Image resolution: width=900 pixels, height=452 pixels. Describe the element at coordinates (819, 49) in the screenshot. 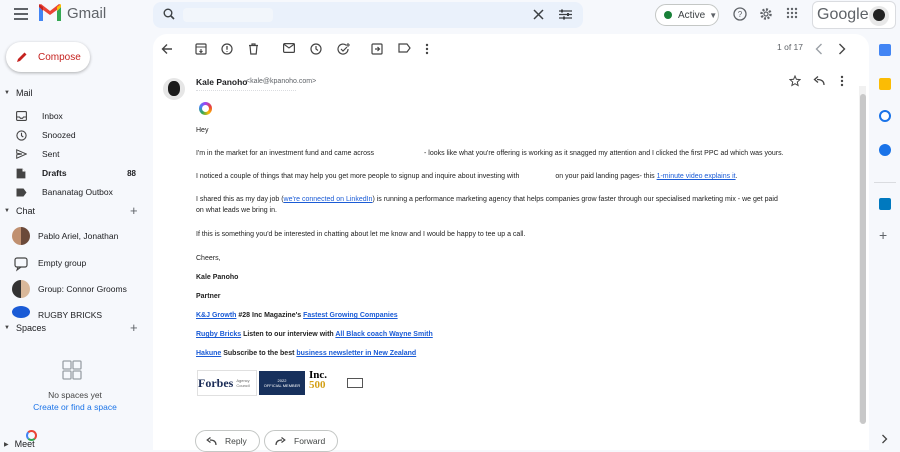

I see `newer-chevron-left-icon` at that location.